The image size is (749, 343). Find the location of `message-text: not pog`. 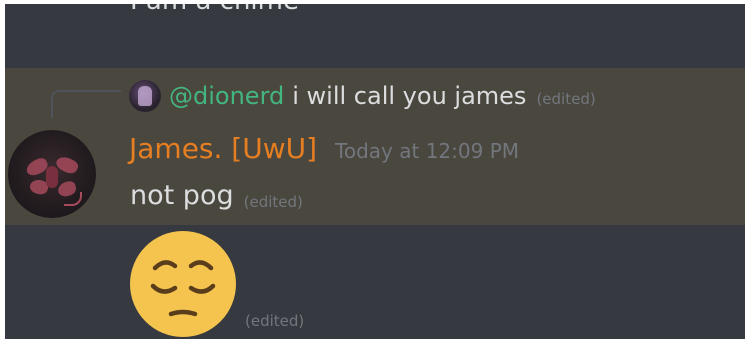

message-text: not pog is located at coordinates (182, 195).